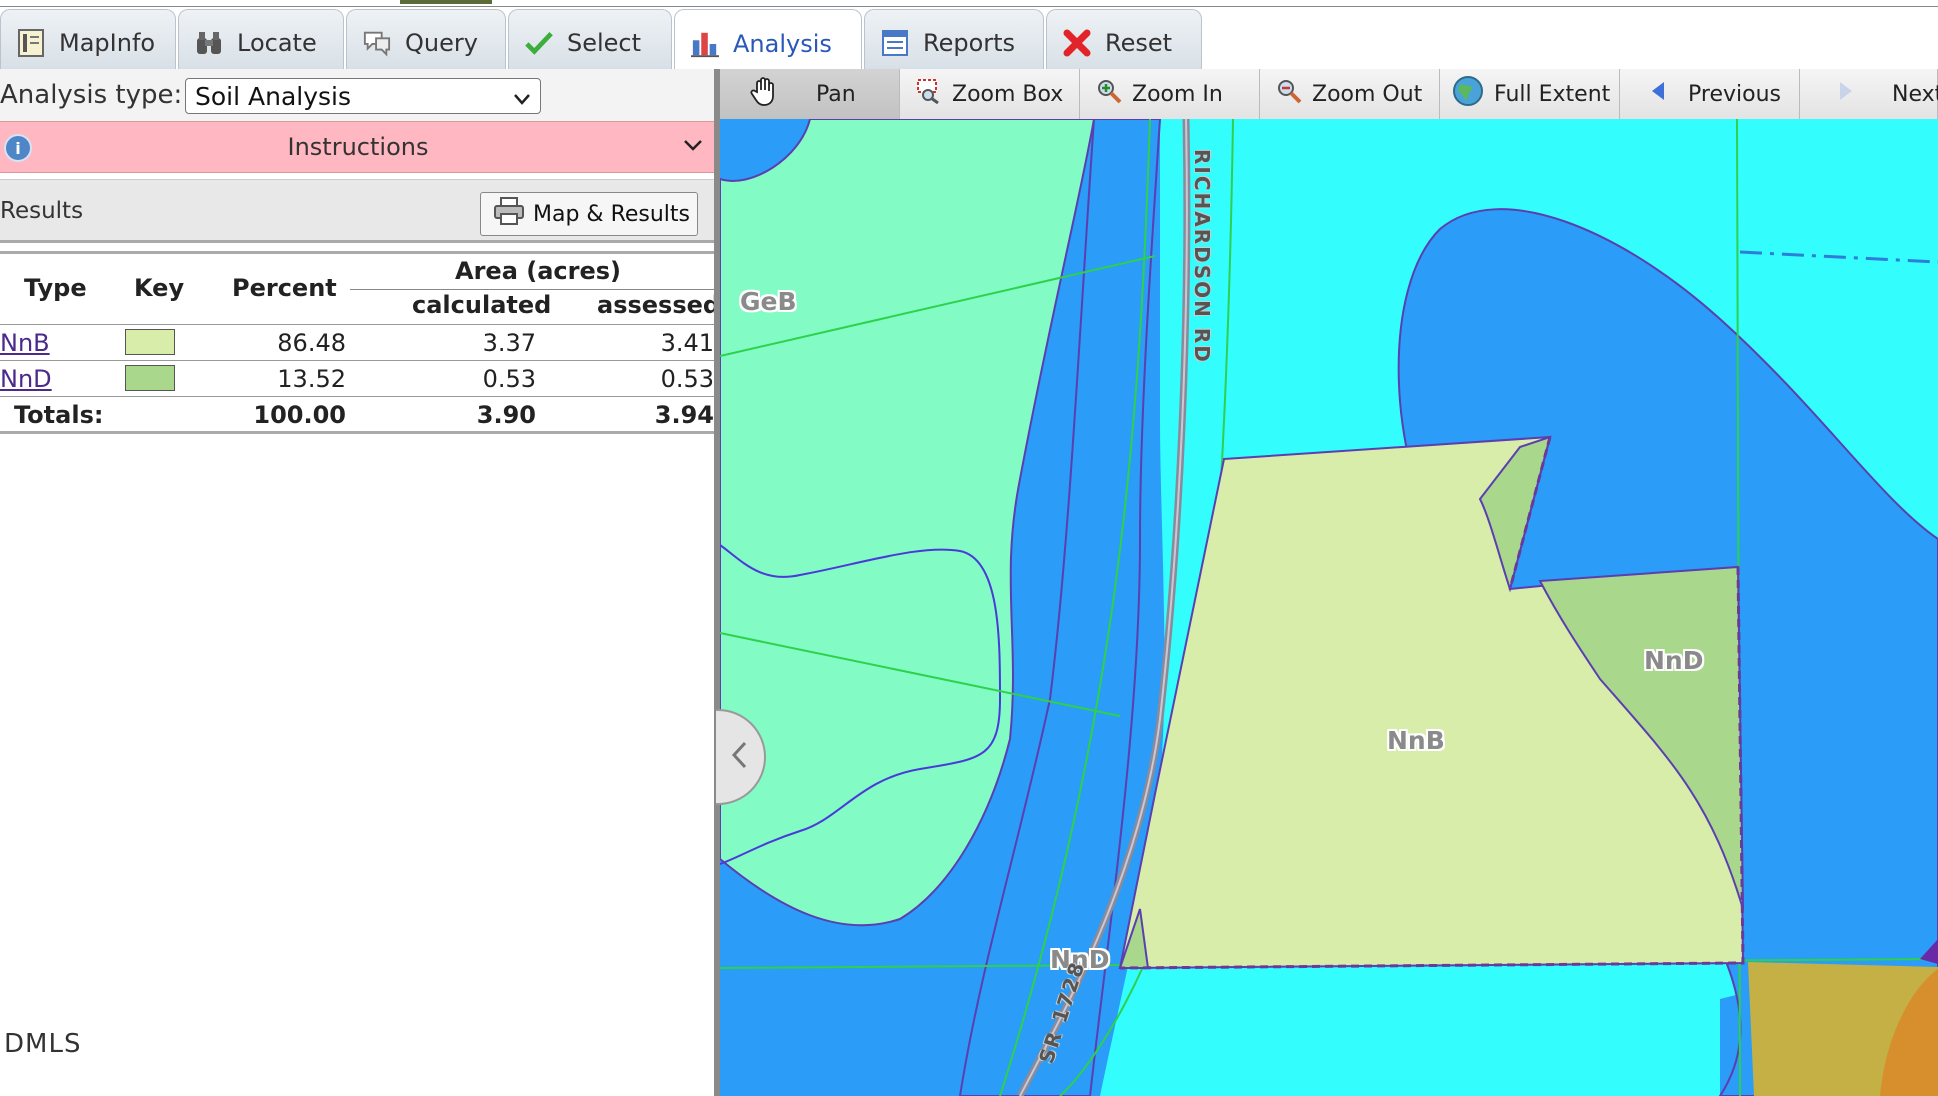 The width and height of the screenshot is (1938, 1096). I want to click on top-strip, so click(969, 3).